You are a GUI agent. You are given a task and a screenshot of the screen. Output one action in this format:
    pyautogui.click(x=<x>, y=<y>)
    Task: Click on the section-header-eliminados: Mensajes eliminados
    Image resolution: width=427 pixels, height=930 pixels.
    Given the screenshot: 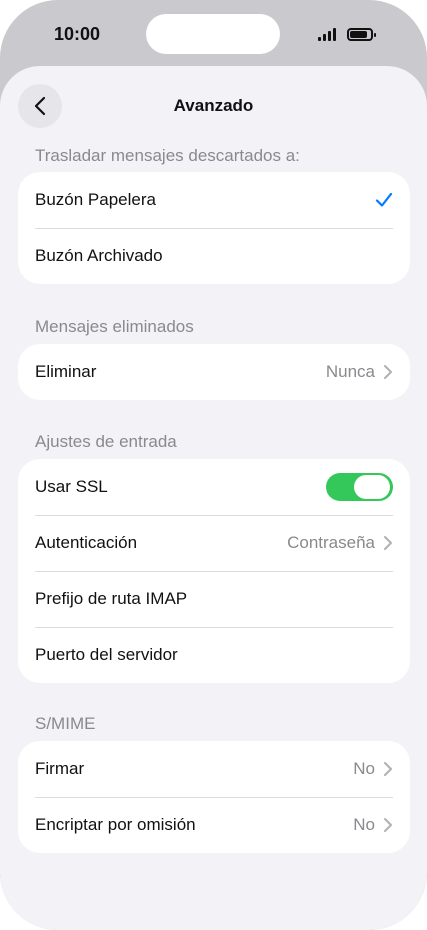 What is the action you would take?
    pyautogui.click(x=114, y=326)
    